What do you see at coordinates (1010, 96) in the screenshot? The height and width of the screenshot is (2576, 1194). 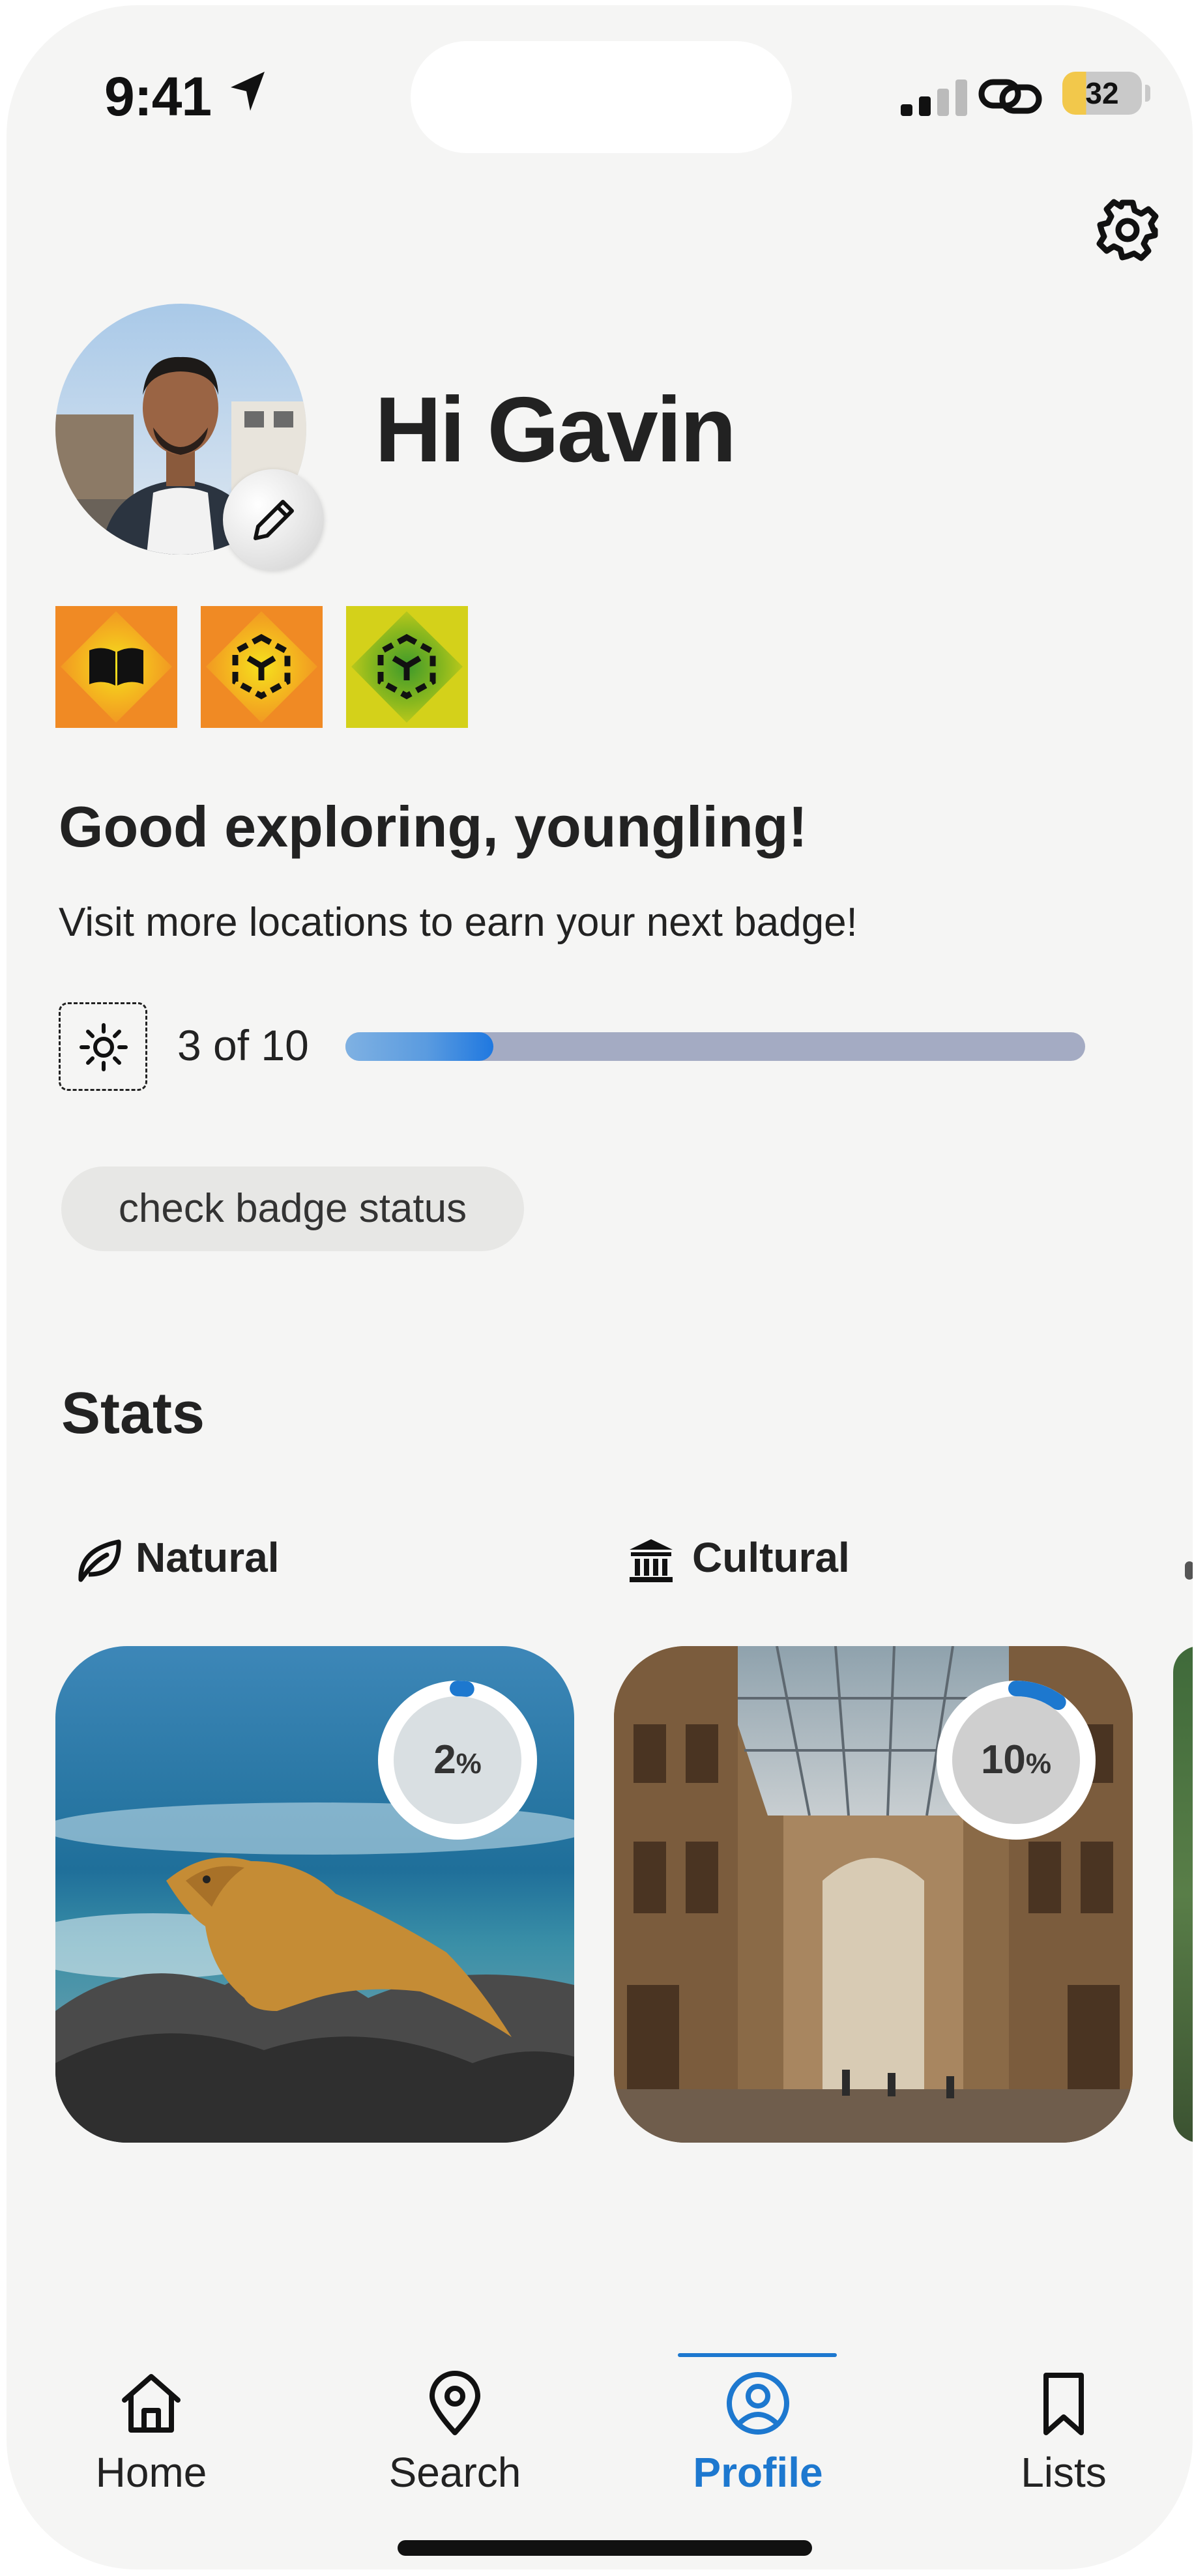 I see `link-icon` at bounding box center [1010, 96].